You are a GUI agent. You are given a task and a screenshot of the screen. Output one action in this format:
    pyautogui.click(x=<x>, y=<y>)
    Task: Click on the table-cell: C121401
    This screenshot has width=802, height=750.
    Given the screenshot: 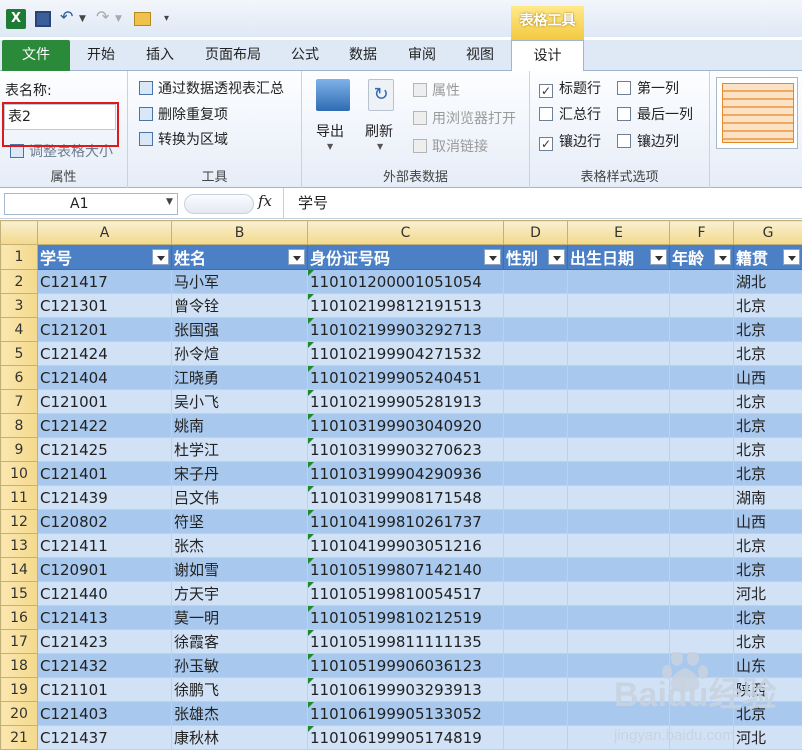 What is the action you would take?
    pyautogui.click(x=105, y=474)
    